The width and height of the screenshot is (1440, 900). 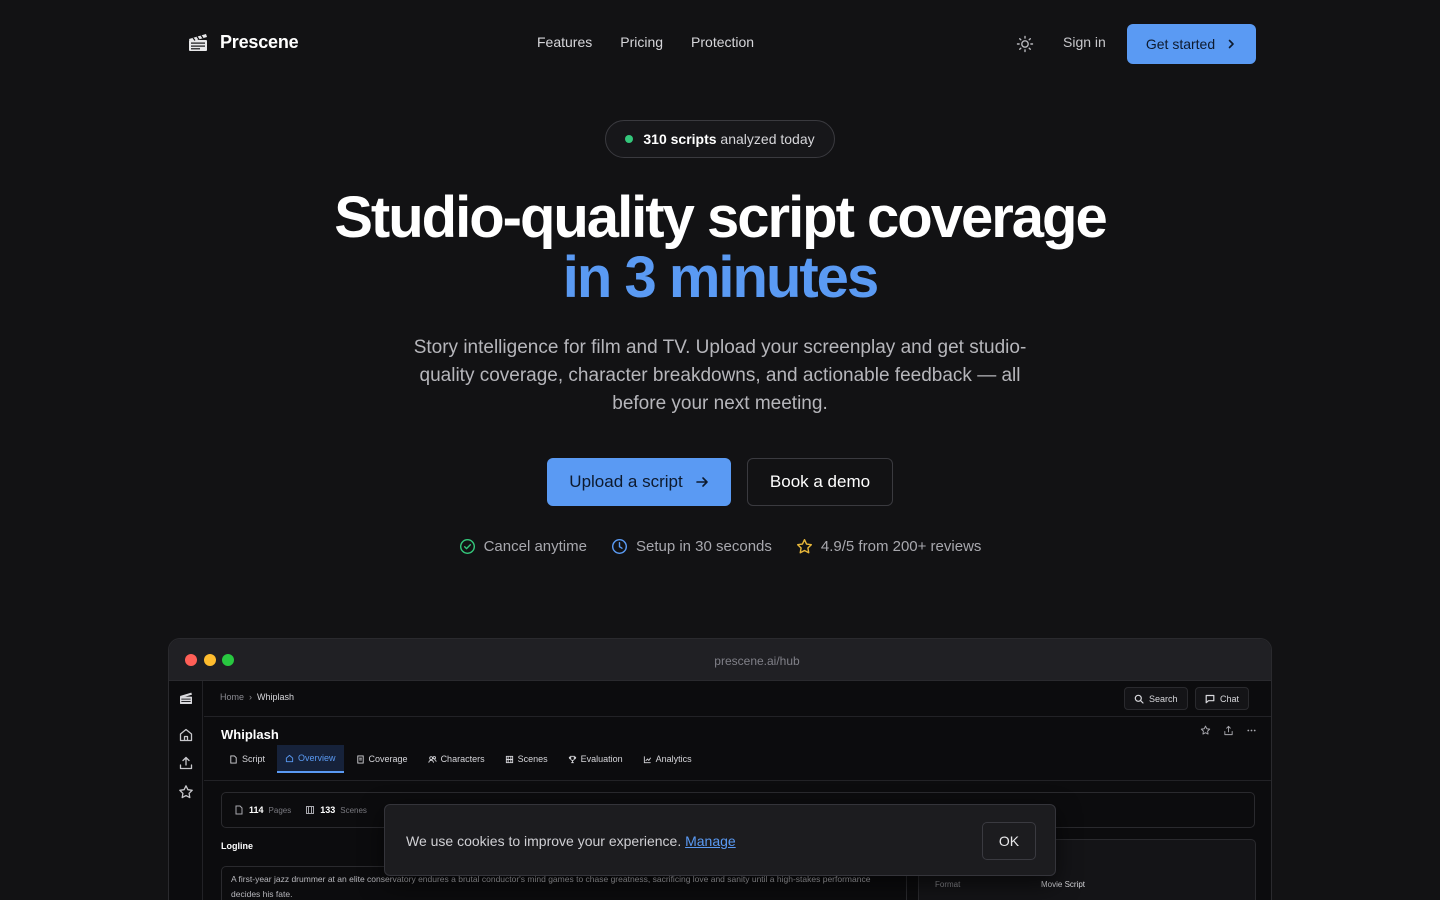 I want to click on activity-badge: 310 scripts analyzed today, so click(x=720, y=139).